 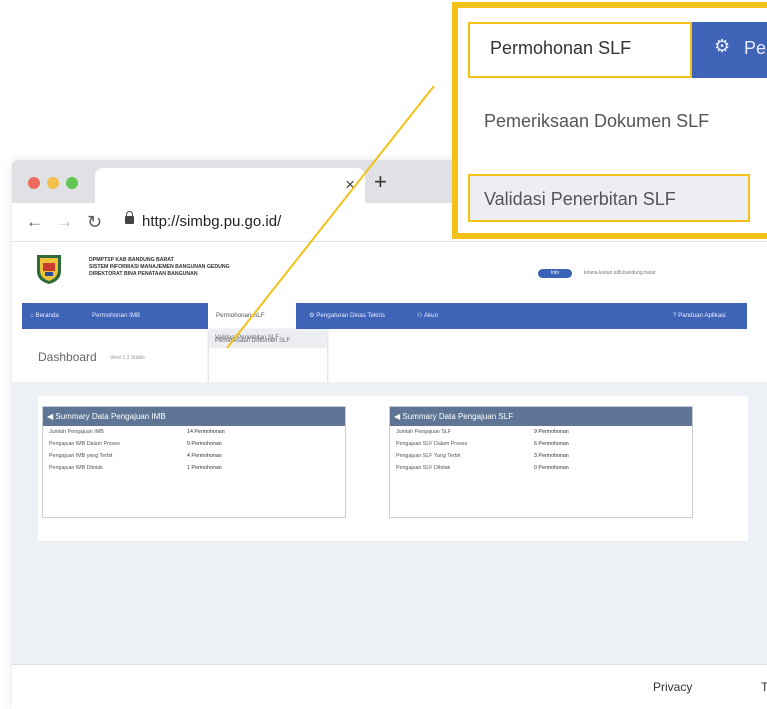 What do you see at coordinates (230, 185) in the screenshot?
I see `browser-tab: ×` at bounding box center [230, 185].